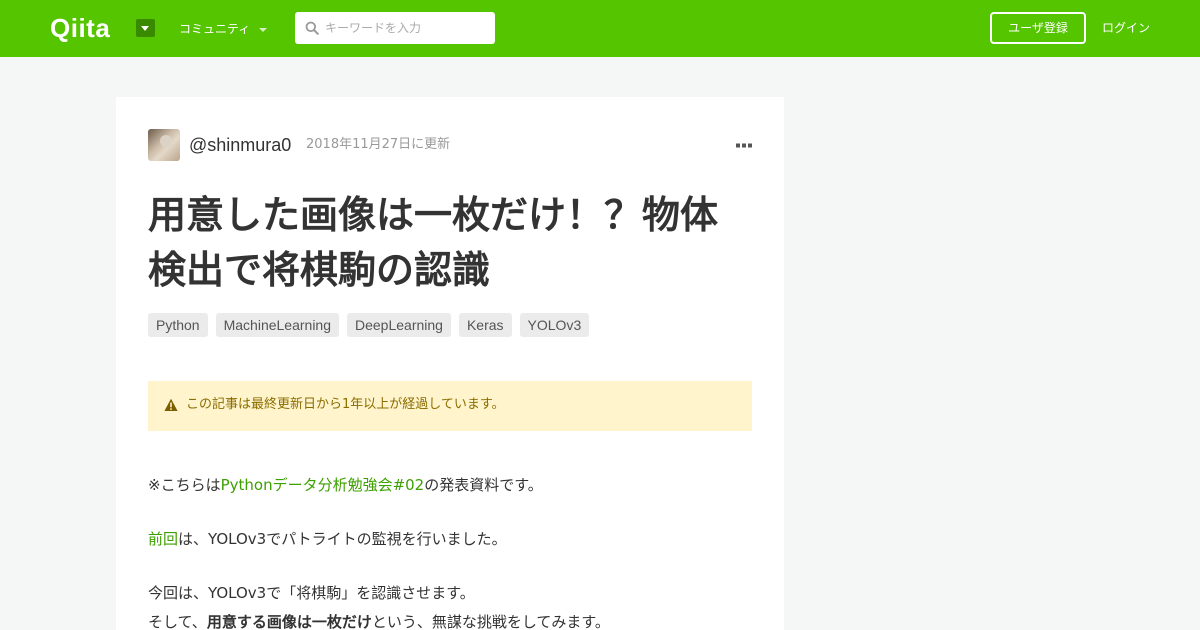 The width and height of the screenshot is (1200, 630). Describe the element at coordinates (164, 145) in the screenshot. I see `avatar` at that location.